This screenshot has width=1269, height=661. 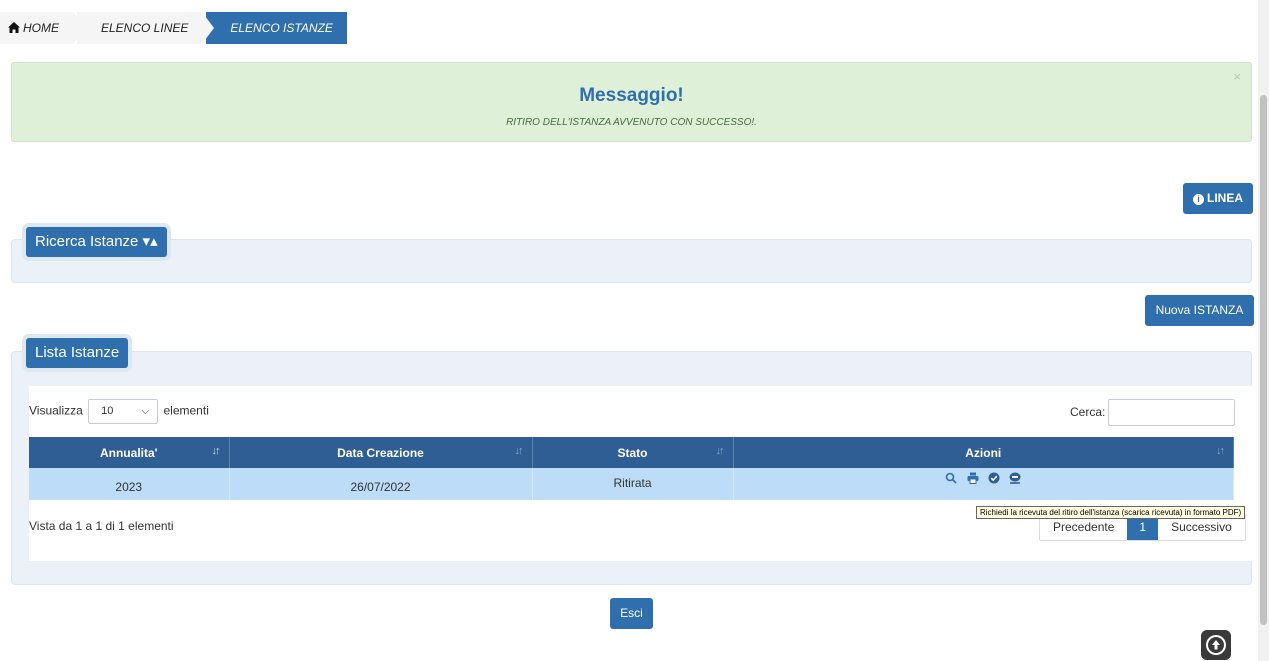 I want to click on elementi-label: elementi, so click(x=186, y=410).